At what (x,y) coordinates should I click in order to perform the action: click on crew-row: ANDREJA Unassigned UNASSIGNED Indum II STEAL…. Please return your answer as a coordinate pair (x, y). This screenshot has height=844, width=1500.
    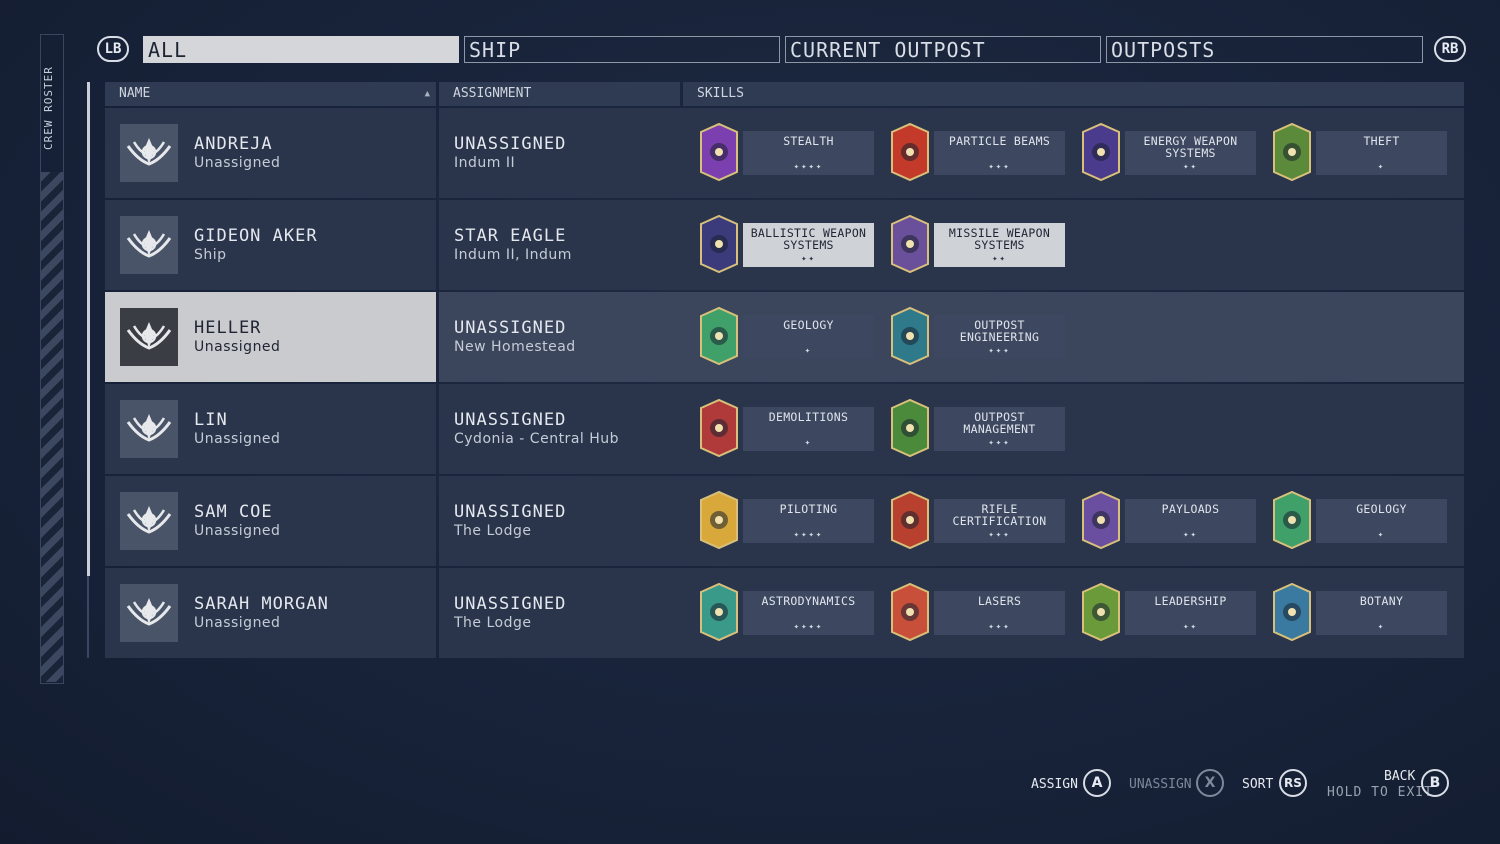
    Looking at the image, I should click on (784, 153).